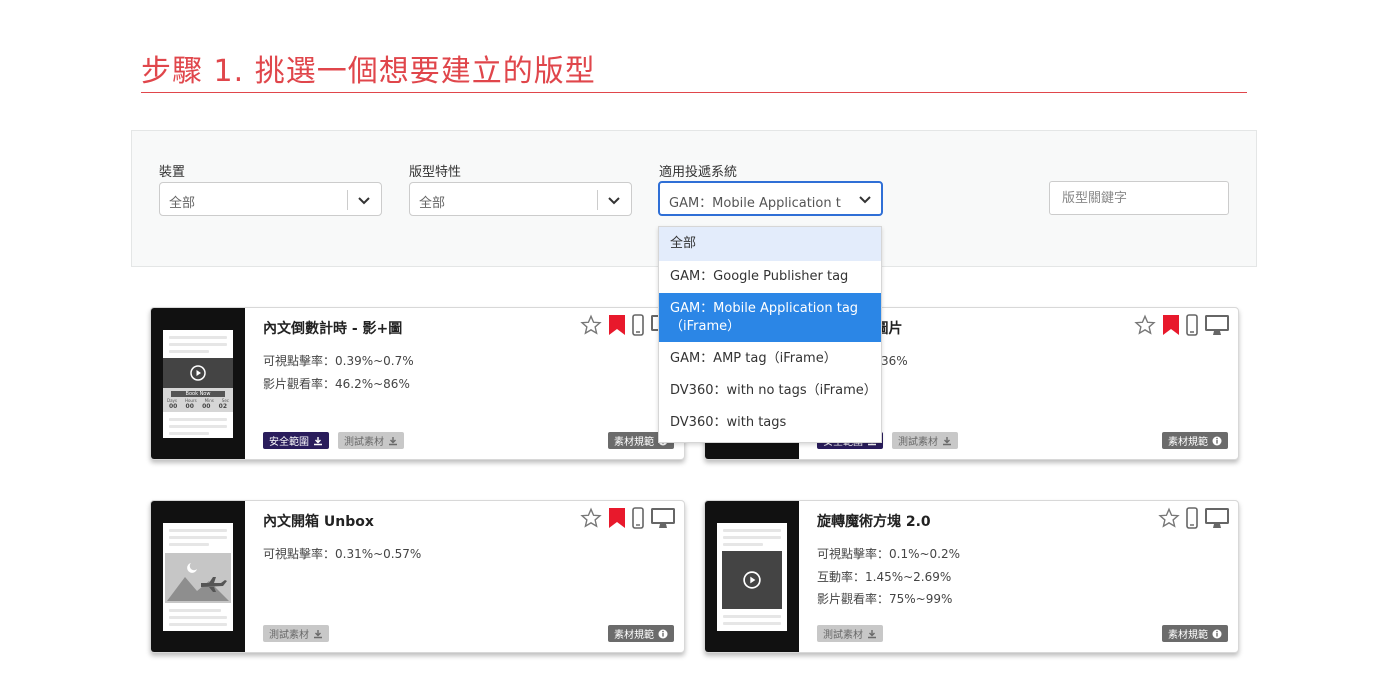  What do you see at coordinates (336, 384) in the screenshot?
I see `card-stat: 影片觀看率：46.2%~86%` at bounding box center [336, 384].